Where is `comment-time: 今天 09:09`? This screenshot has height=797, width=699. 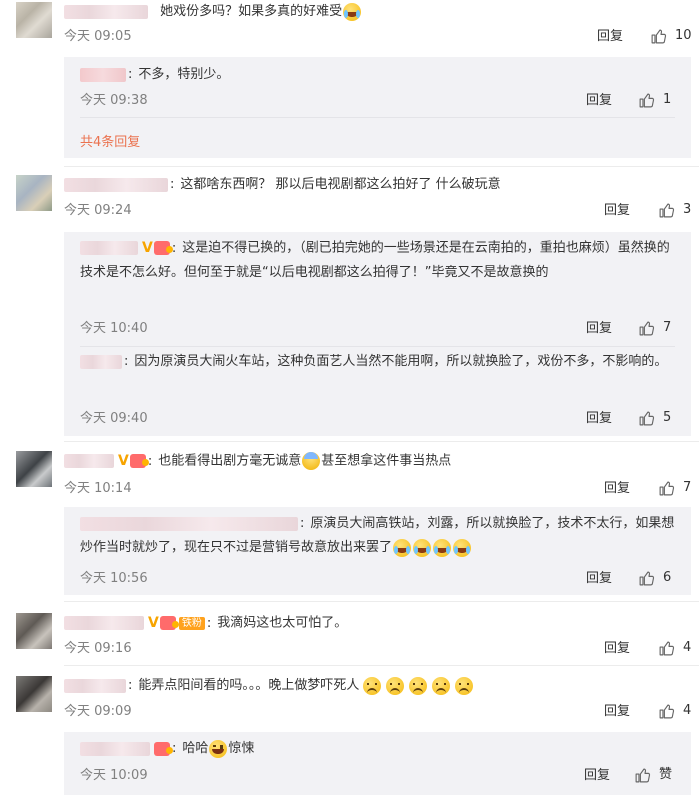
comment-time: 今天 09:09 is located at coordinates (98, 711).